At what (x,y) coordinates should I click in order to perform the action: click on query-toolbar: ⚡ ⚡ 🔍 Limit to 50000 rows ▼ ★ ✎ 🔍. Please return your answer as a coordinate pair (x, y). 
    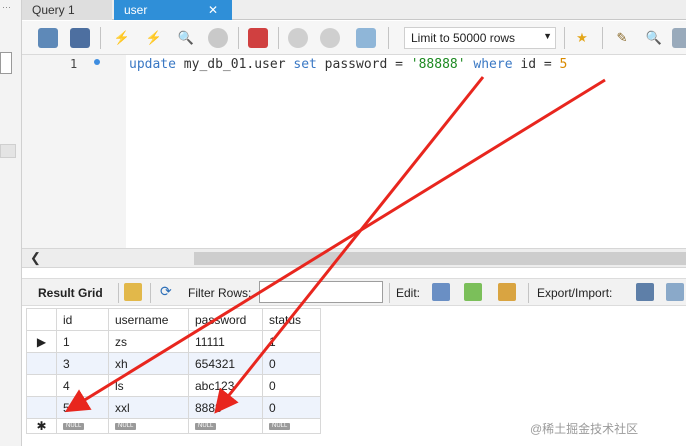
    Looking at the image, I should click on (354, 38).